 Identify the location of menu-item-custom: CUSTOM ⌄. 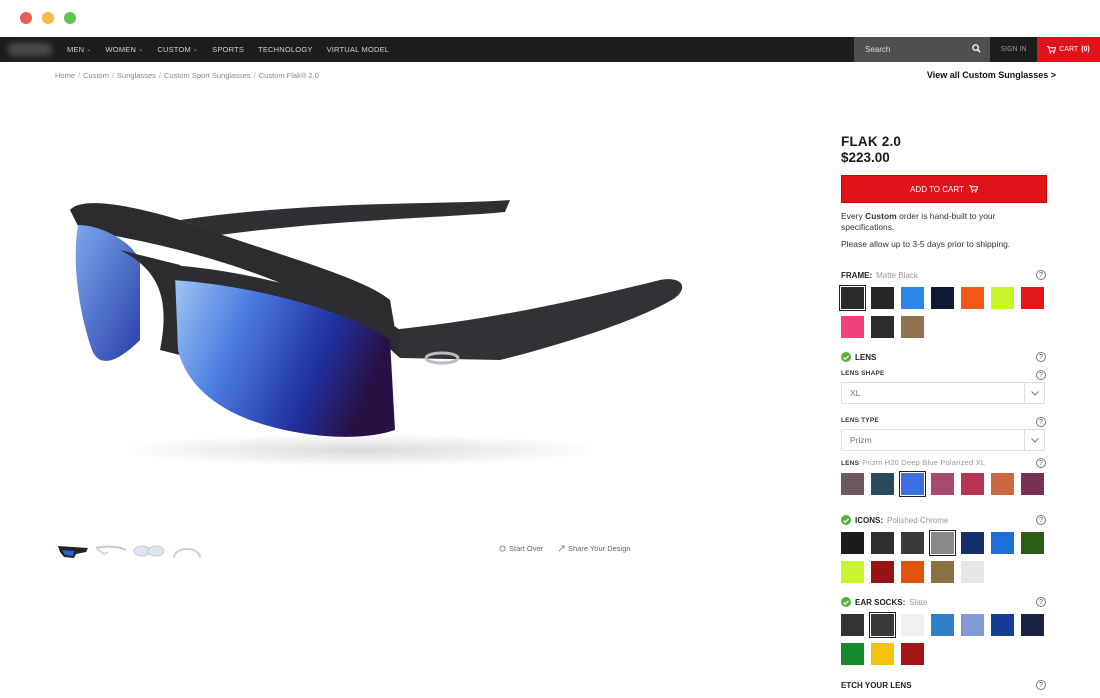
(177, 49).